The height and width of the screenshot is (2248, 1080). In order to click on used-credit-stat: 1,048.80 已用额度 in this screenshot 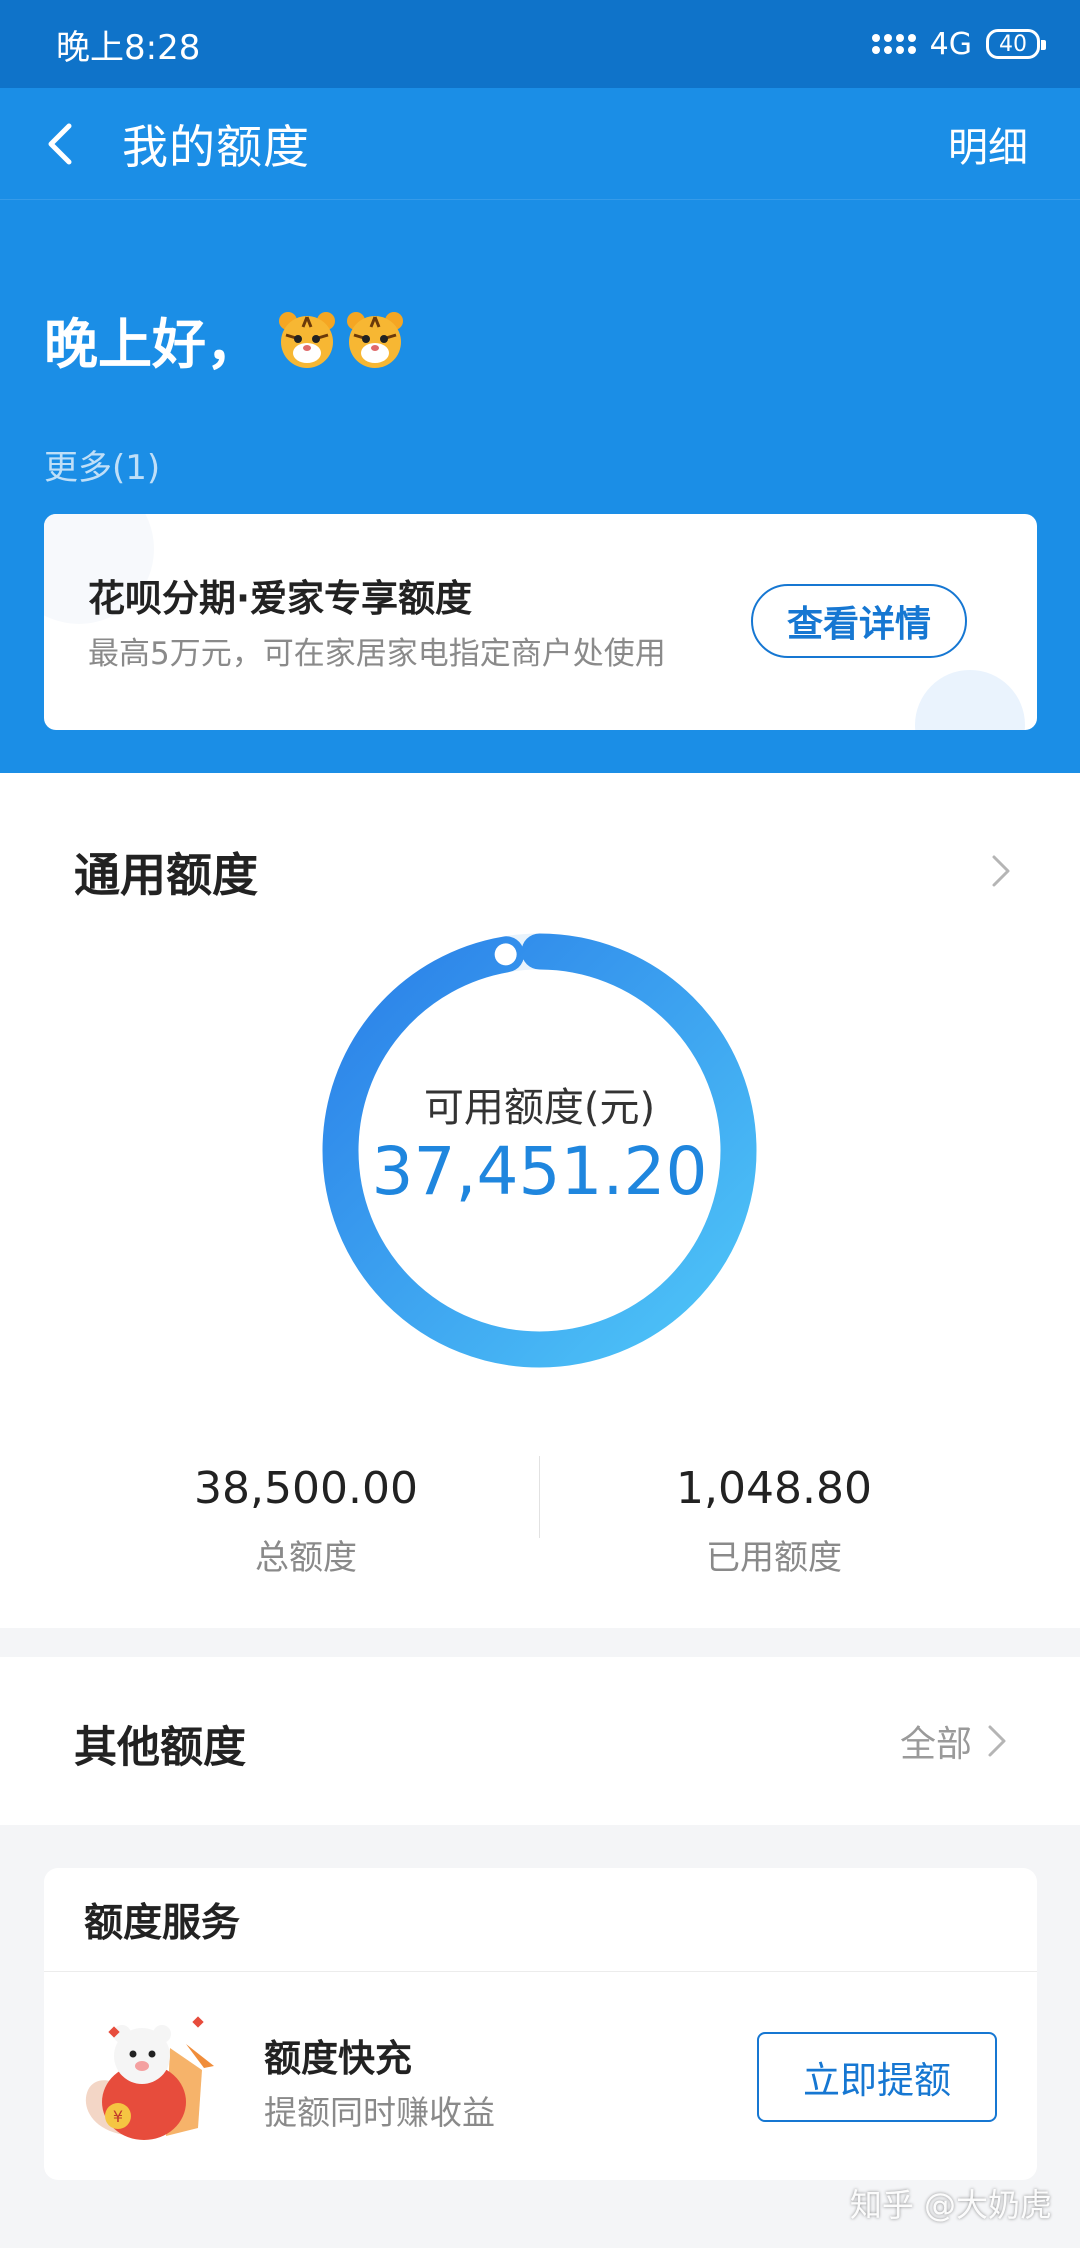, I will do `click(774, 1521)`.